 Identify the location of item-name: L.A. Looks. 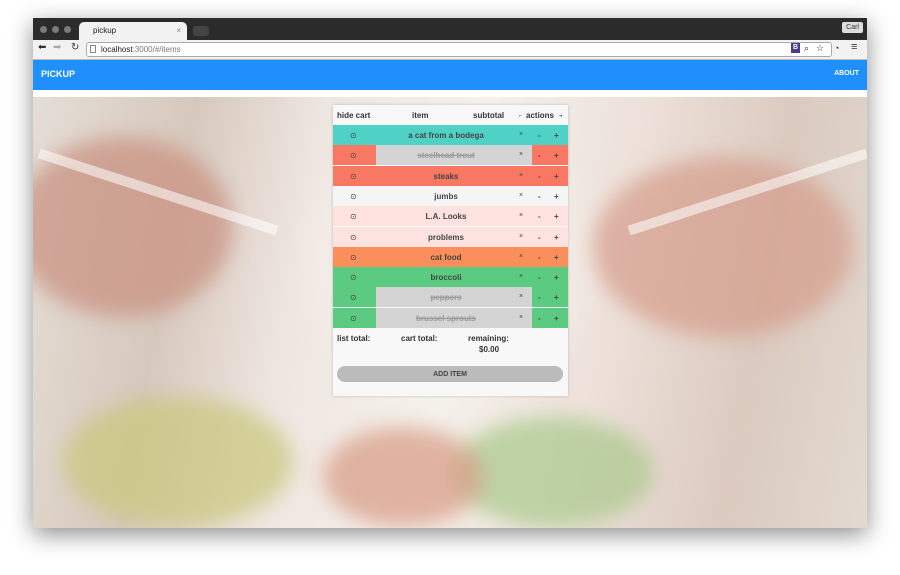
(446, 216).